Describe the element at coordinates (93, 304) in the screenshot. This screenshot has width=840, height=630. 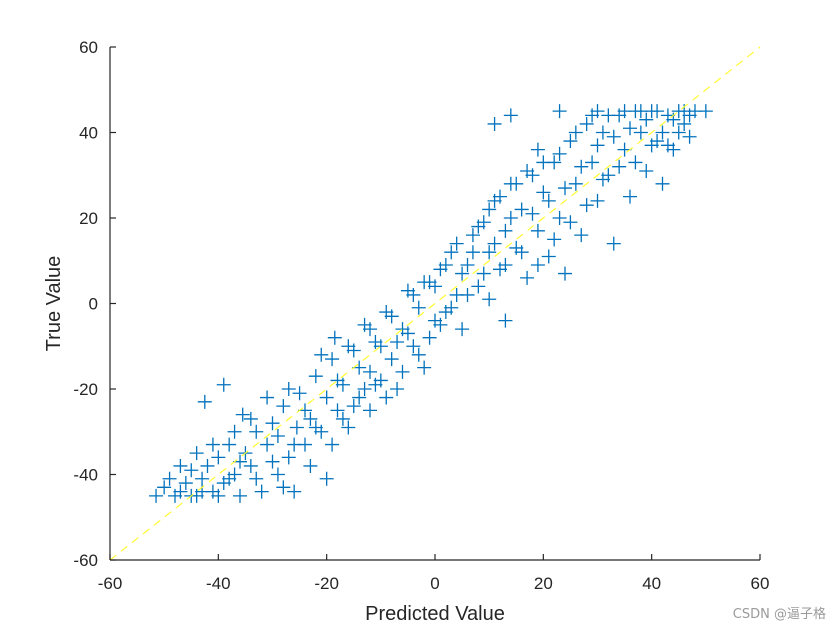
I see `y-tick-label: 0` at that location.